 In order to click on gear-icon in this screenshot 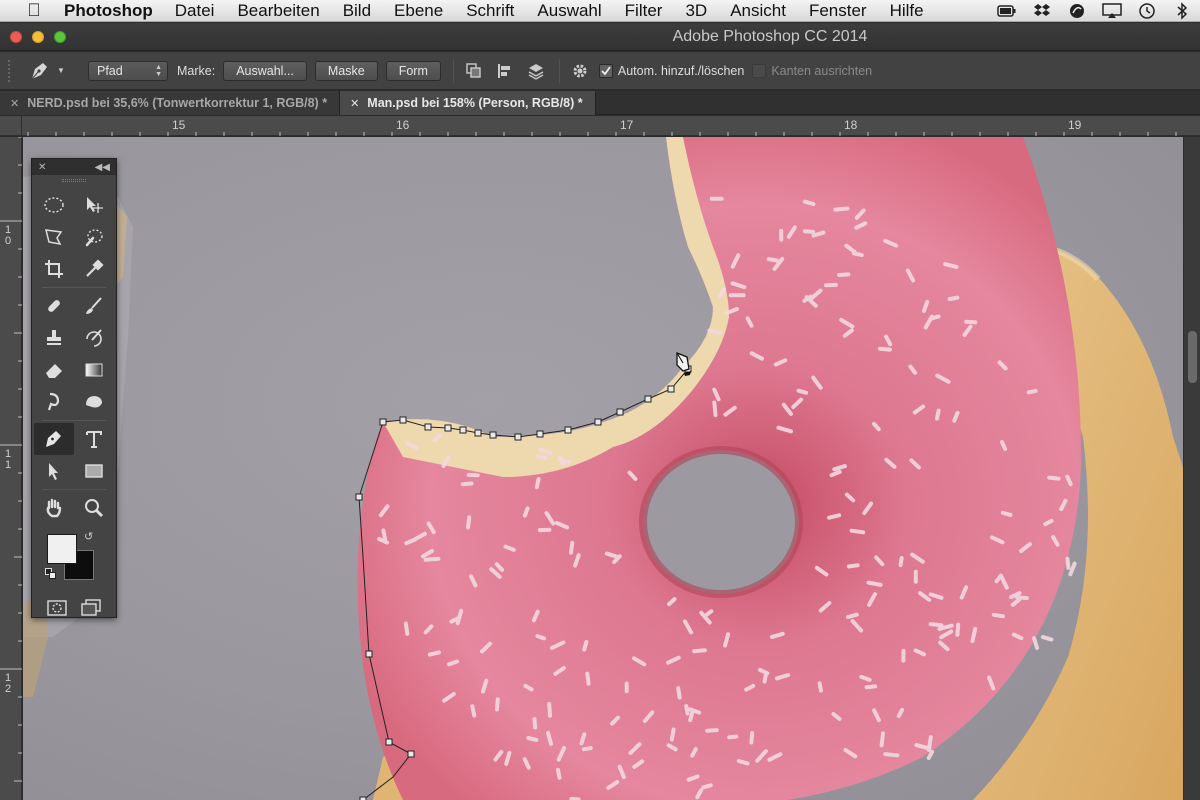, I will do `click(580, 71)`.